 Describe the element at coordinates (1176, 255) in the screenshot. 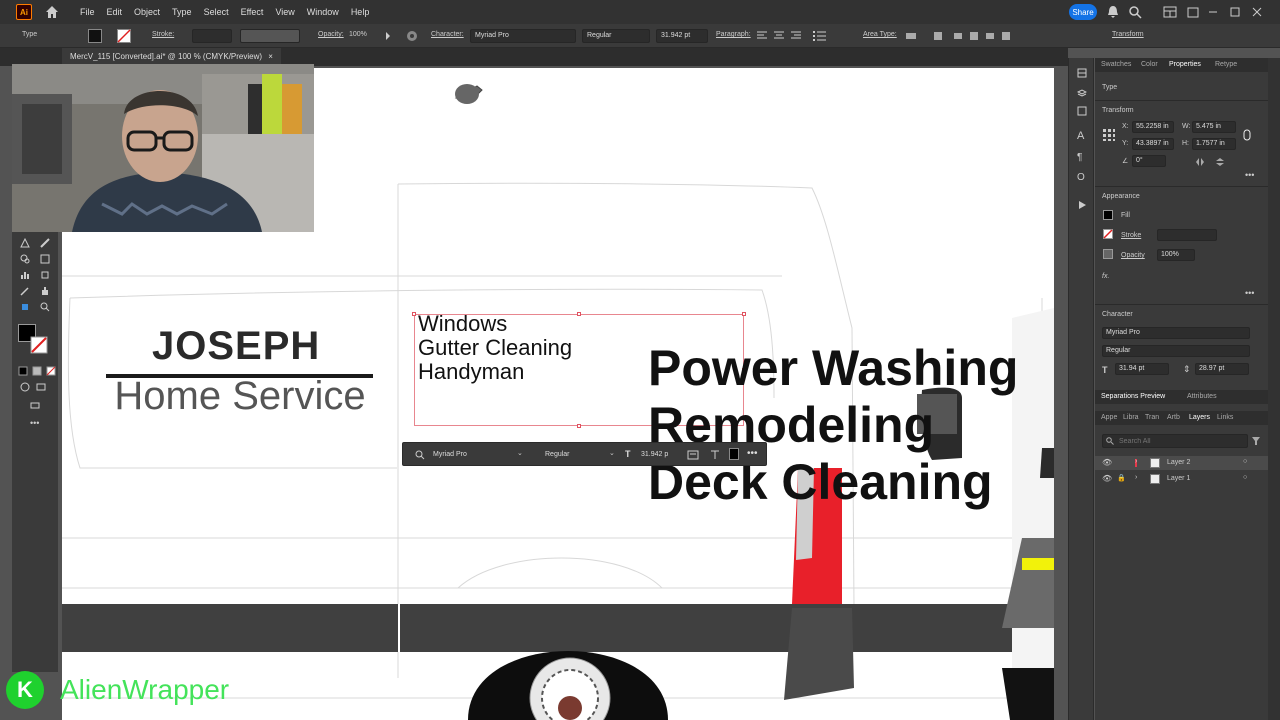

I see `opacity-field: 100%` at that location.